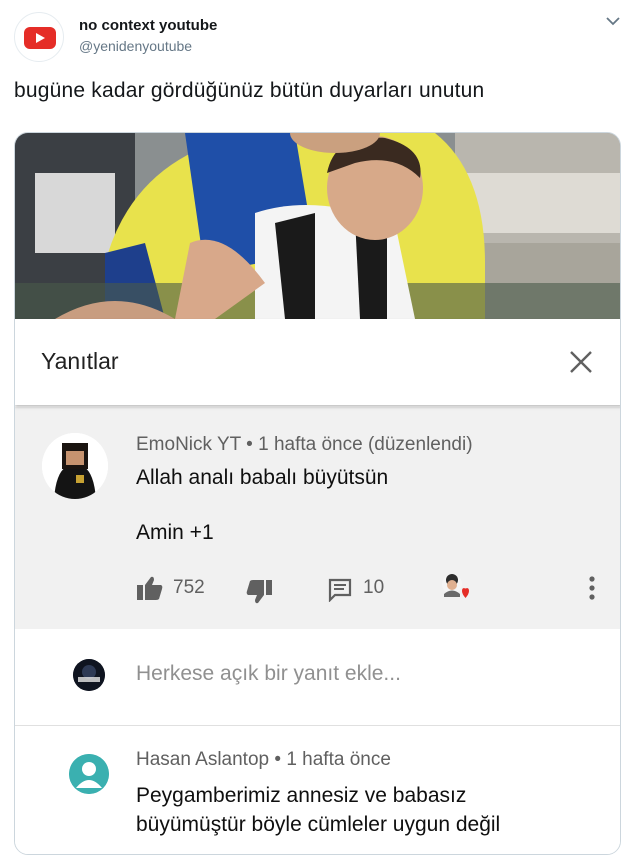 This screenshot has height=861, width=635. What do you see at coordinates (338, 759) in the screenshot?
I see `reply-time: 1 hafta önce` at bounding box center [338, 759].